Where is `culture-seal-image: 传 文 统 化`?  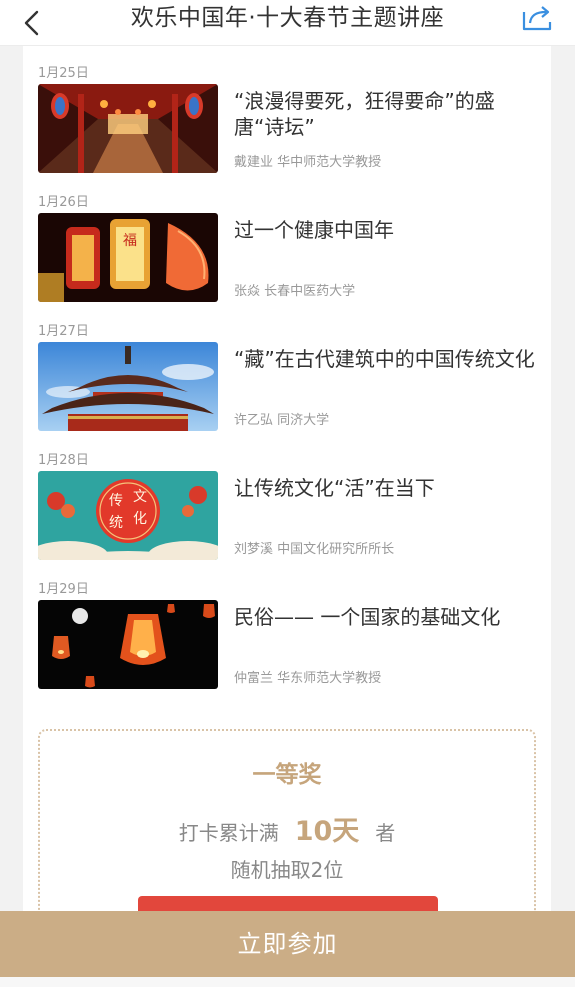 culture-seal-image: 传 文 统 化 is located at coordinates (128, 515).